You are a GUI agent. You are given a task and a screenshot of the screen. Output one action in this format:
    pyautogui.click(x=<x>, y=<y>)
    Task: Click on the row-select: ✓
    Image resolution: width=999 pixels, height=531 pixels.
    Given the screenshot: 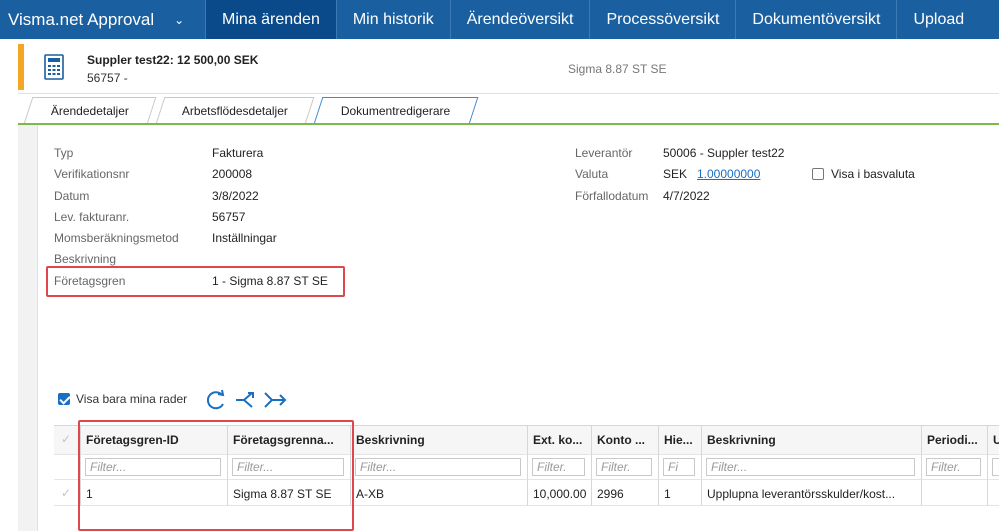 What is the action you would take?
    pyautogui.click(x=67, y=492)
    